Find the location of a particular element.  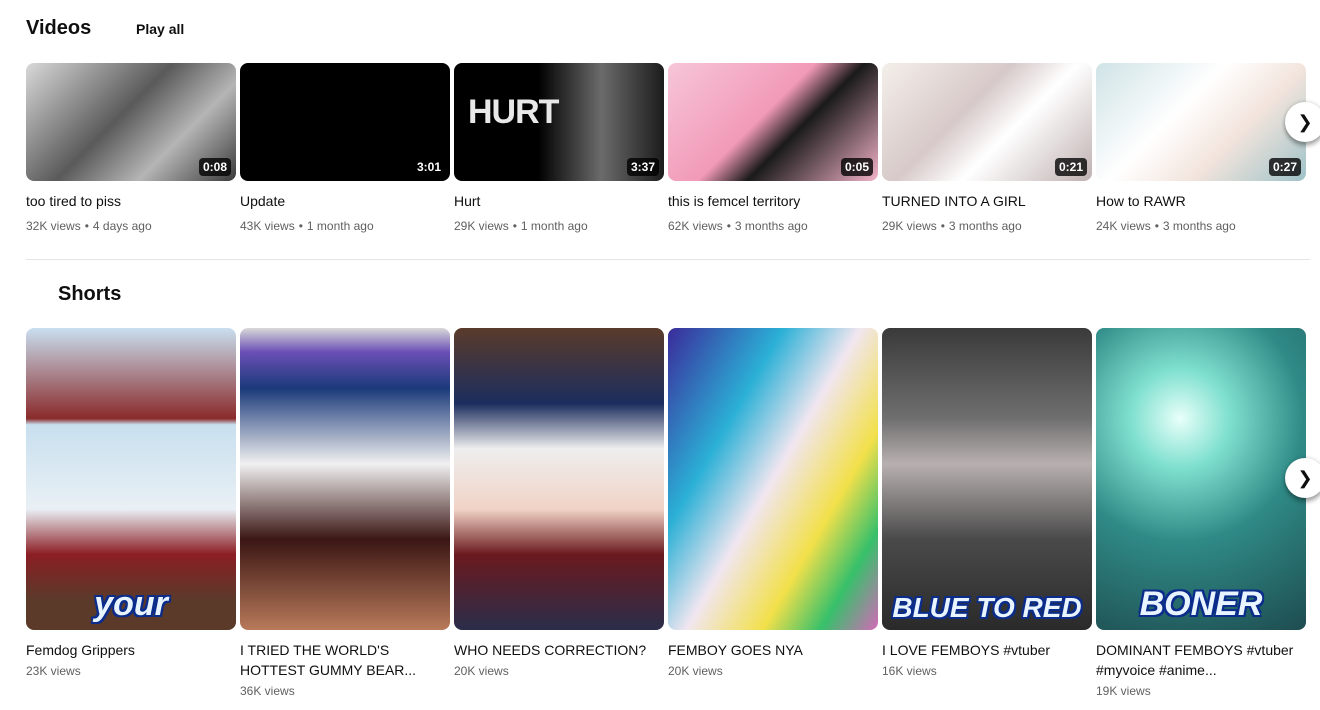

shorts-next-button: ❯ is located at coordinates (1302, 478).